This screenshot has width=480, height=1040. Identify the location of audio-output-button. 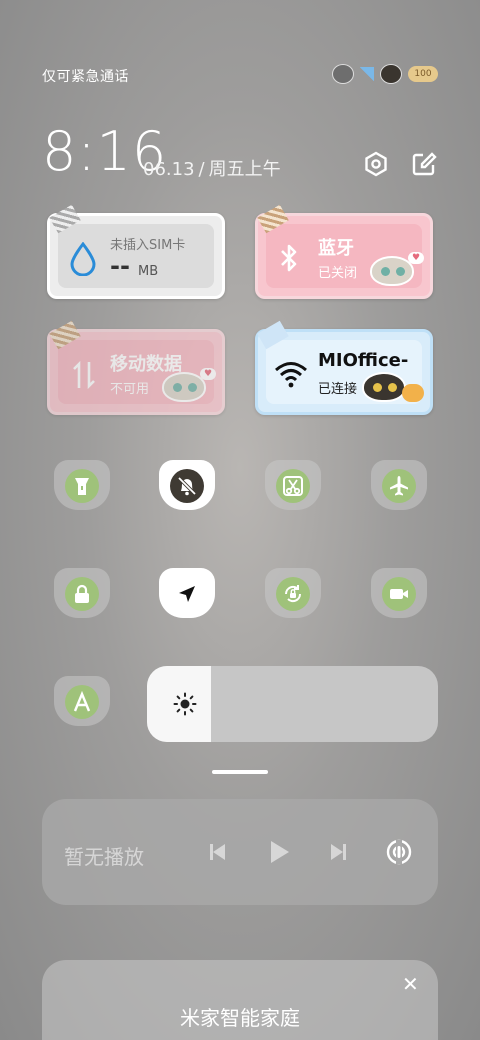
(399, 852).